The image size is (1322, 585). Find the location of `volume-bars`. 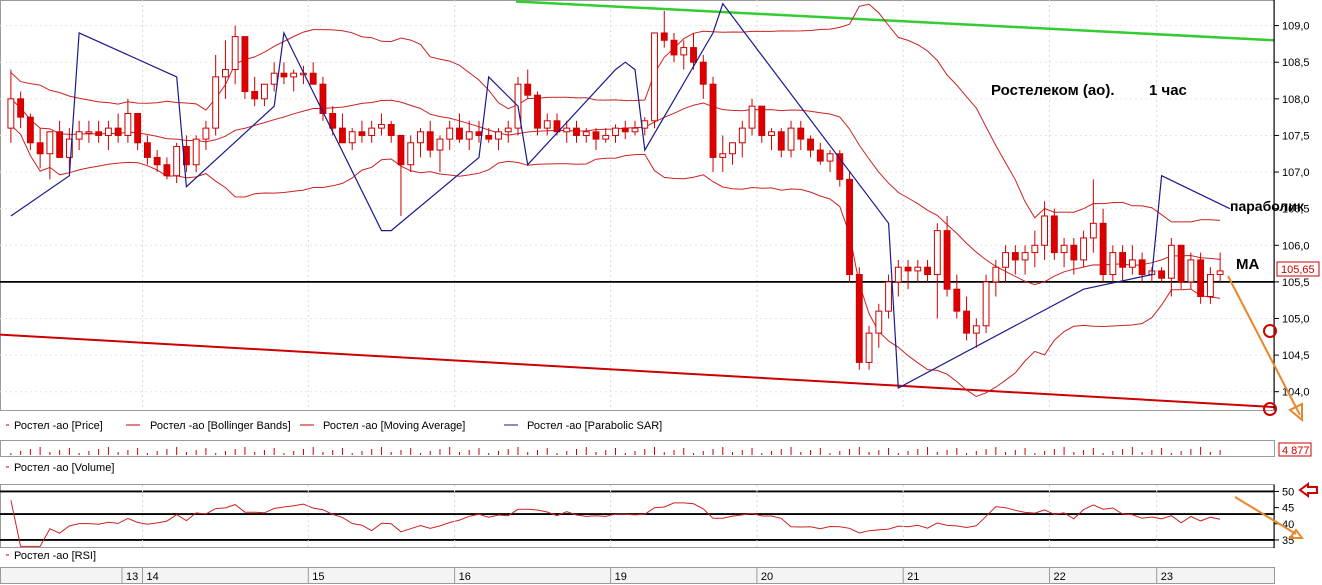

volume-bars is located at coordinates (615, 451).